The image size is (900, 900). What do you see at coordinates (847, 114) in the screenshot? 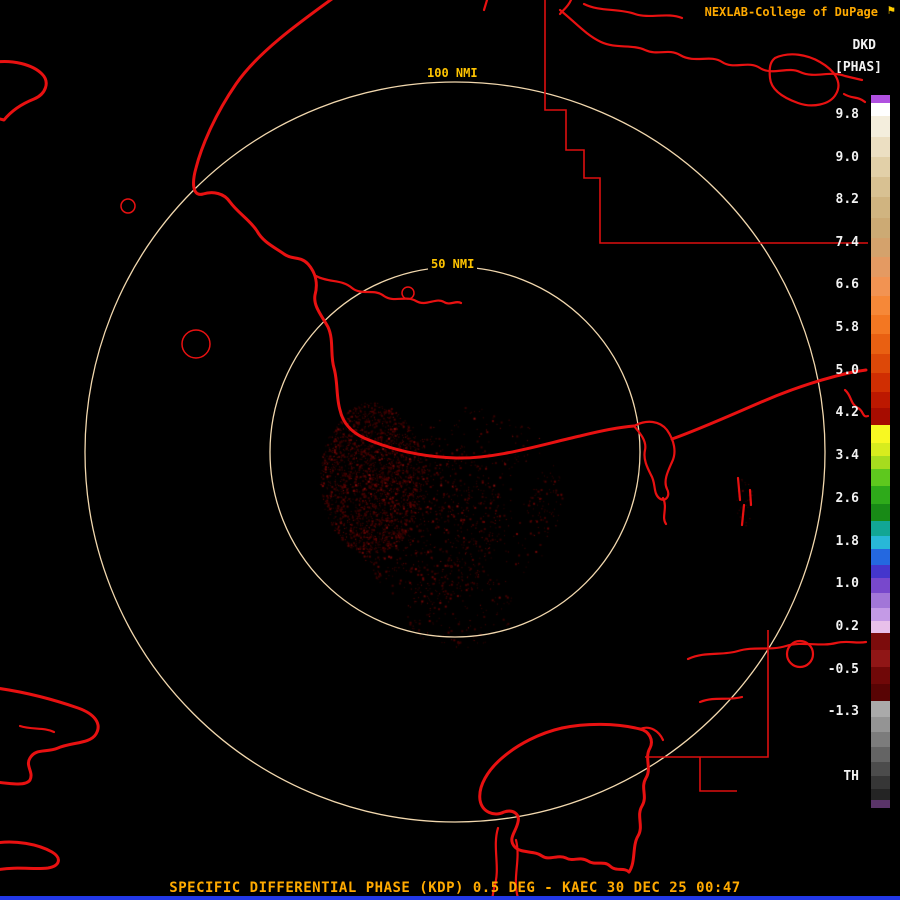
I see `scale-tick-9.8: 9.8` at bounding box center [847, 114].